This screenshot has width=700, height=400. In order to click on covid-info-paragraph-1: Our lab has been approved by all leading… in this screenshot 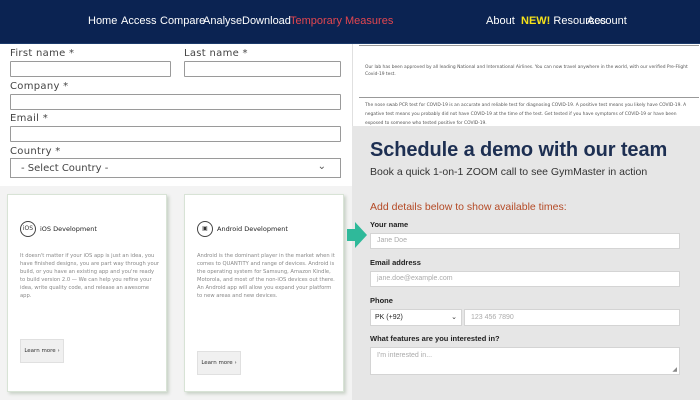, I will do `click(526, 71)`.